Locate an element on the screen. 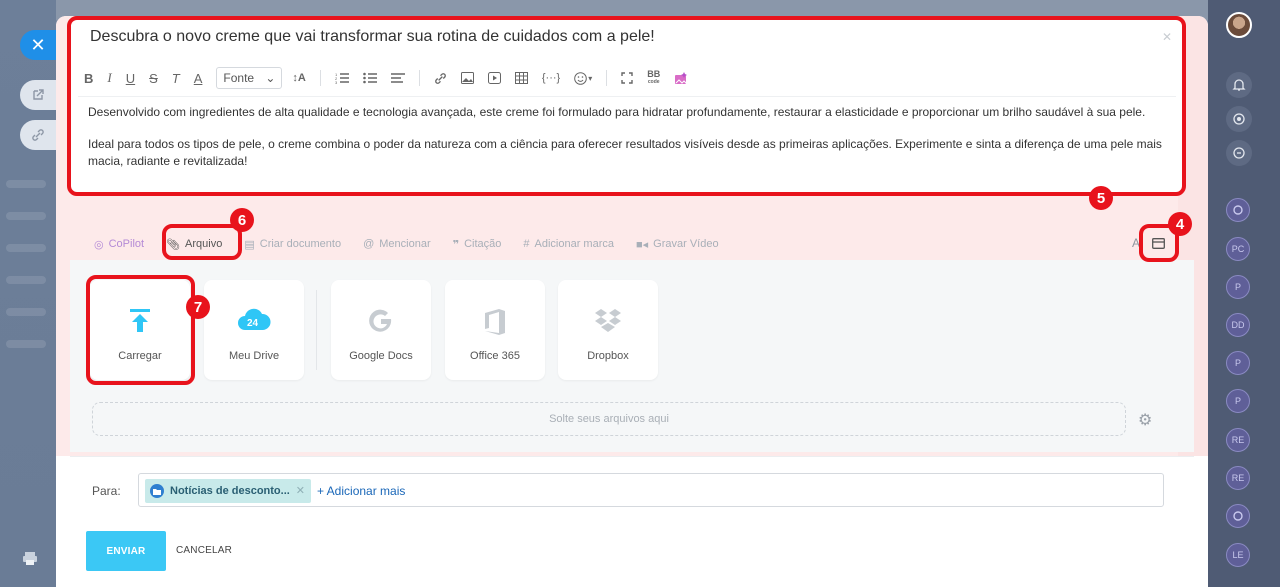 This screenshot has height=587, width=1280. section-divider is located at coordinates (632, 456).